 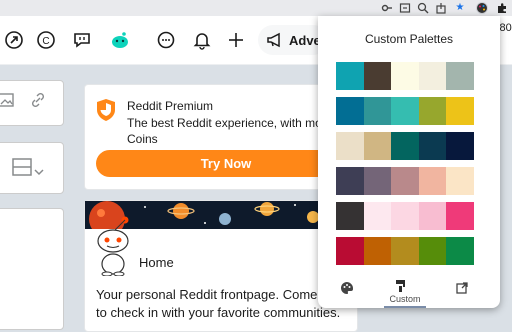 What do you see at coordinates (387, 8) in the screenshot?
I see `key-icon` at bounding box center [387, 8].